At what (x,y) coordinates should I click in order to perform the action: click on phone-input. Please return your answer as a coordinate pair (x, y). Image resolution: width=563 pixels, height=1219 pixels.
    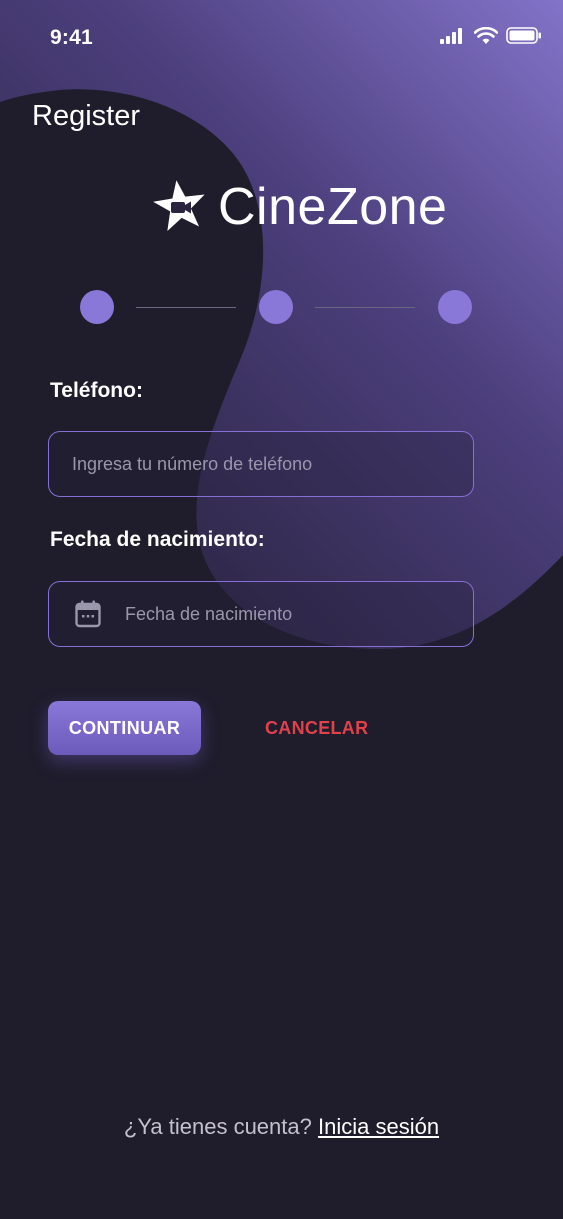
    Looking at the image, I should click on (271, 464).